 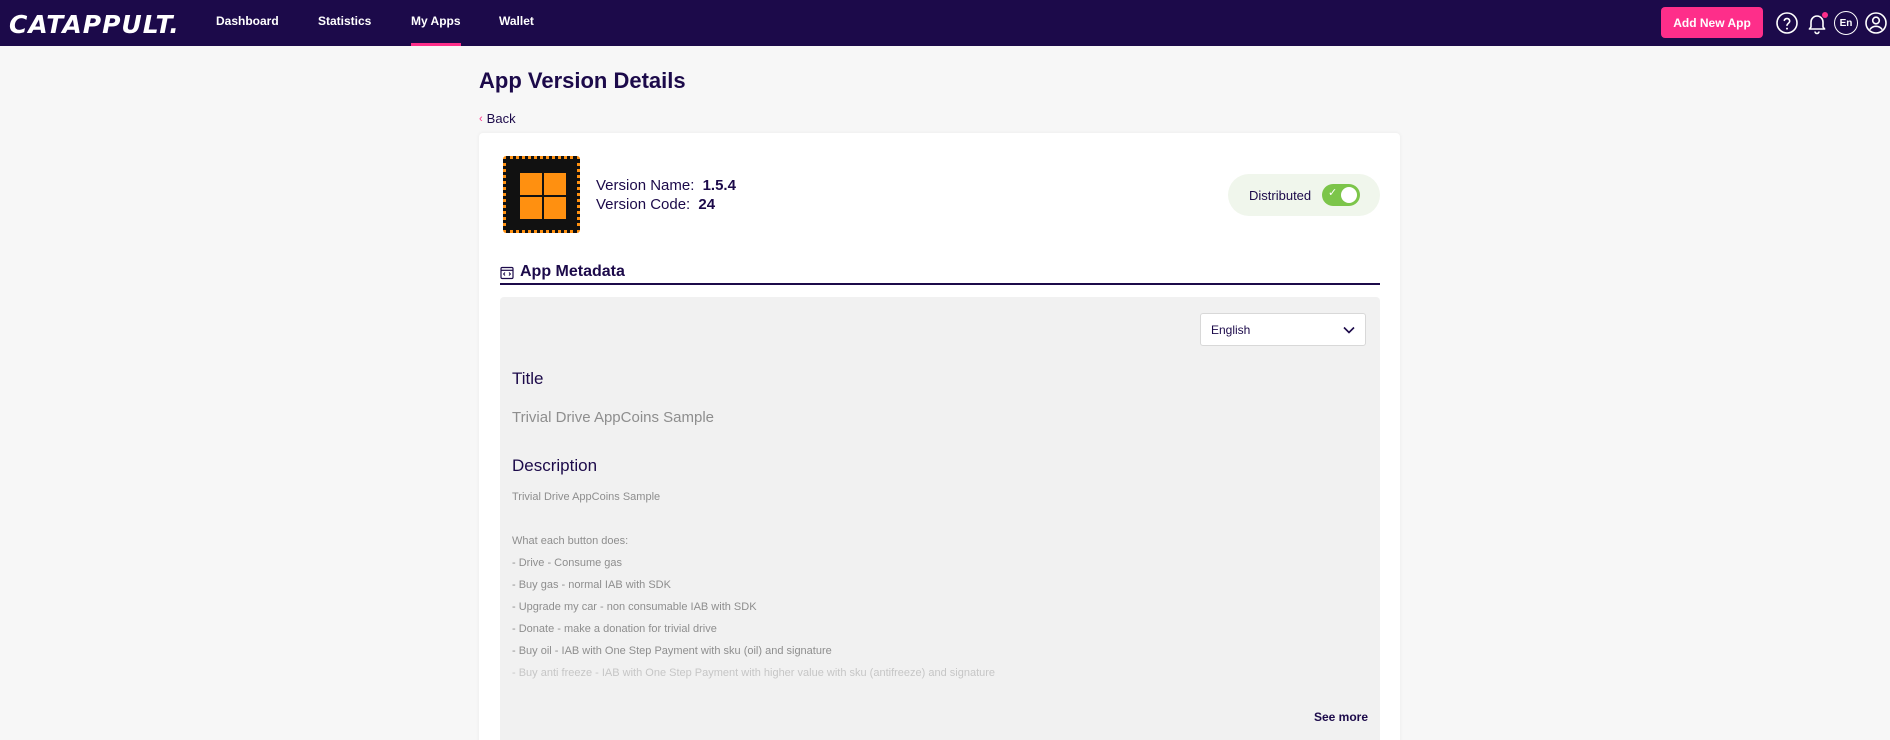 What do you see at coordinates (613, 417) in the screenshot?
I see `title-value: Trivial Drive AppCoins Sample` at bounding box center [613, 417].